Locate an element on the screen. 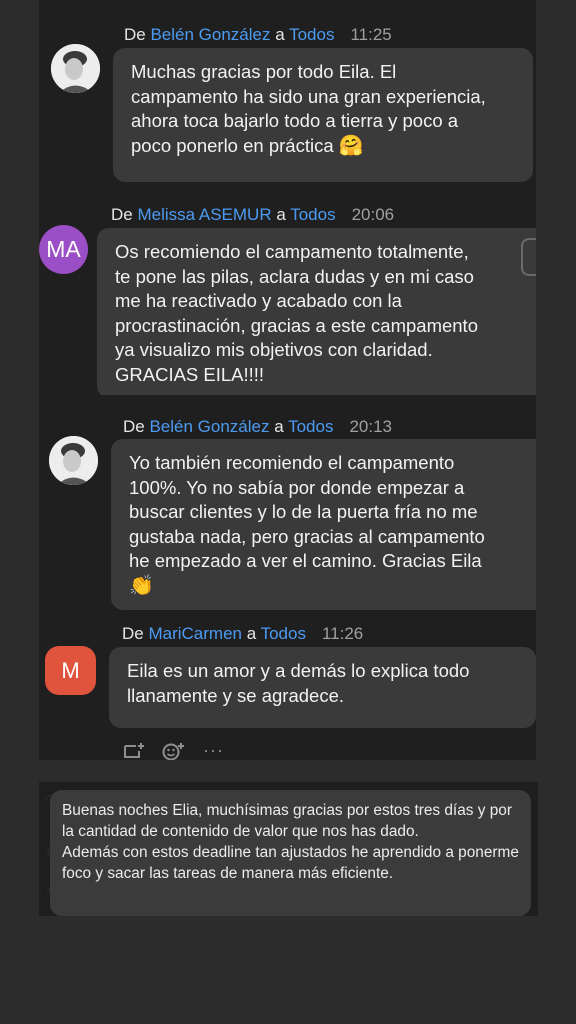 Image resolution: width=576 pixels, height=1024 pixels. sender-name: Melissa ASEMUR is located at coordinates (204, 214).